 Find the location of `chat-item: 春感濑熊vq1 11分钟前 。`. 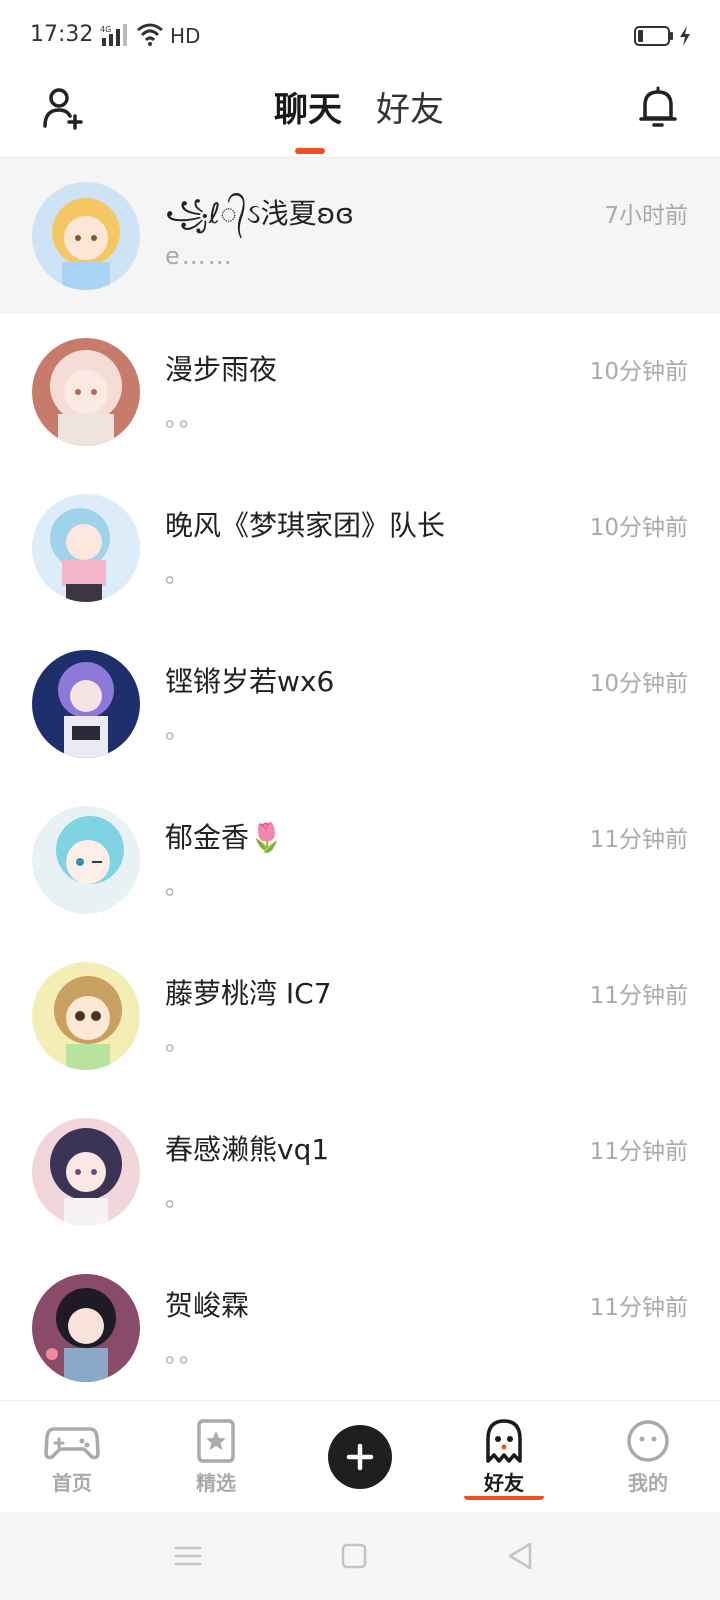

chat-item: 春感濑熊vq1 11分钟前 。 is located at coordinates (360, 1172).